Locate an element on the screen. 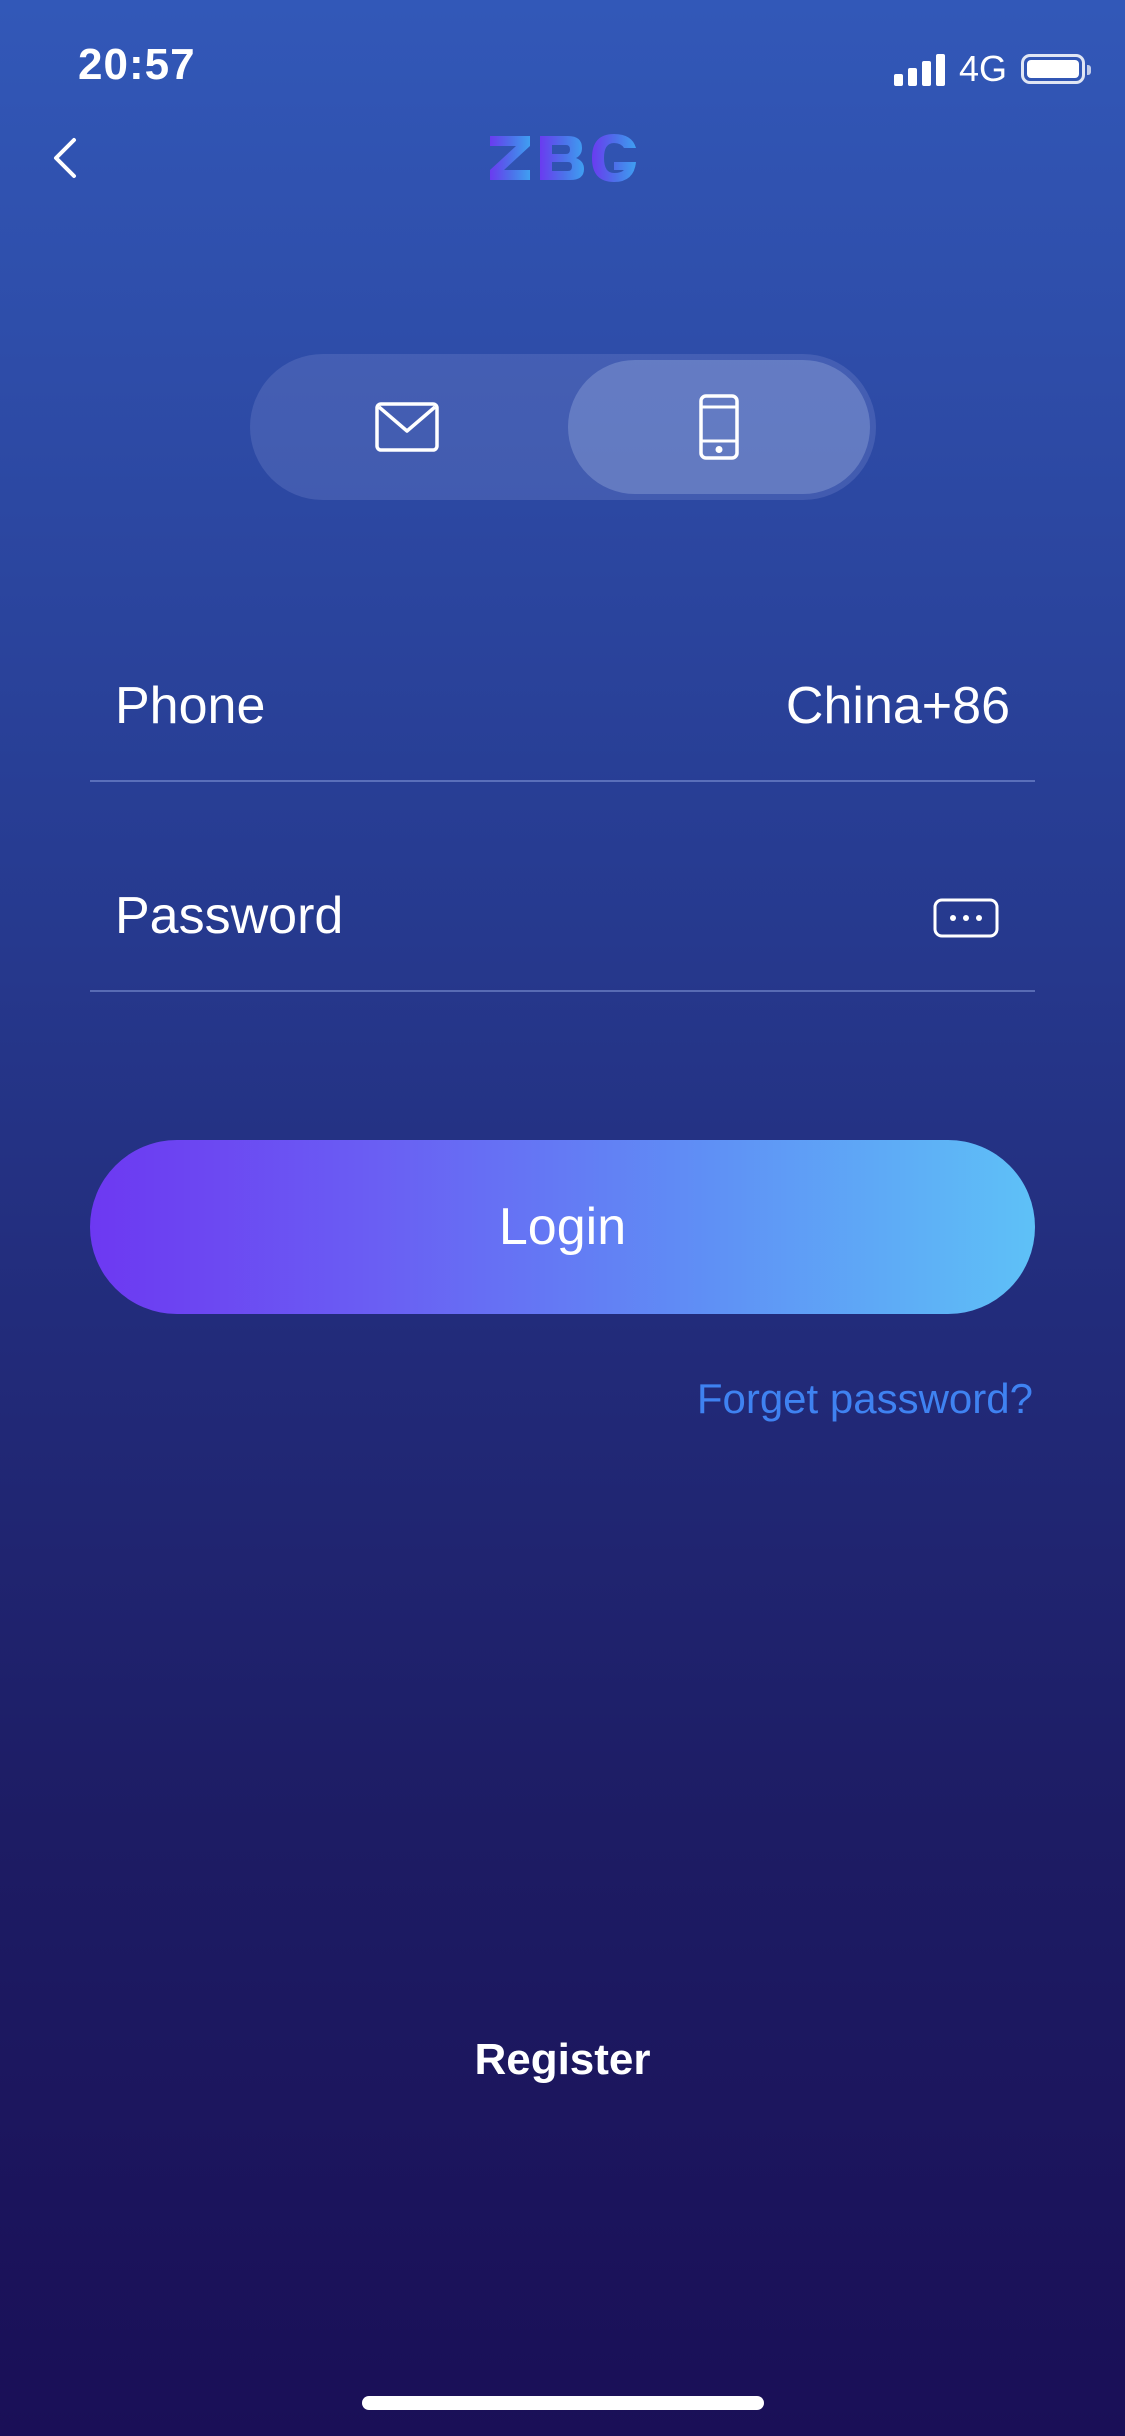 The height and width of the screenshot is (2436, 1125). zbg-logo is located at coordinates (563, 158).